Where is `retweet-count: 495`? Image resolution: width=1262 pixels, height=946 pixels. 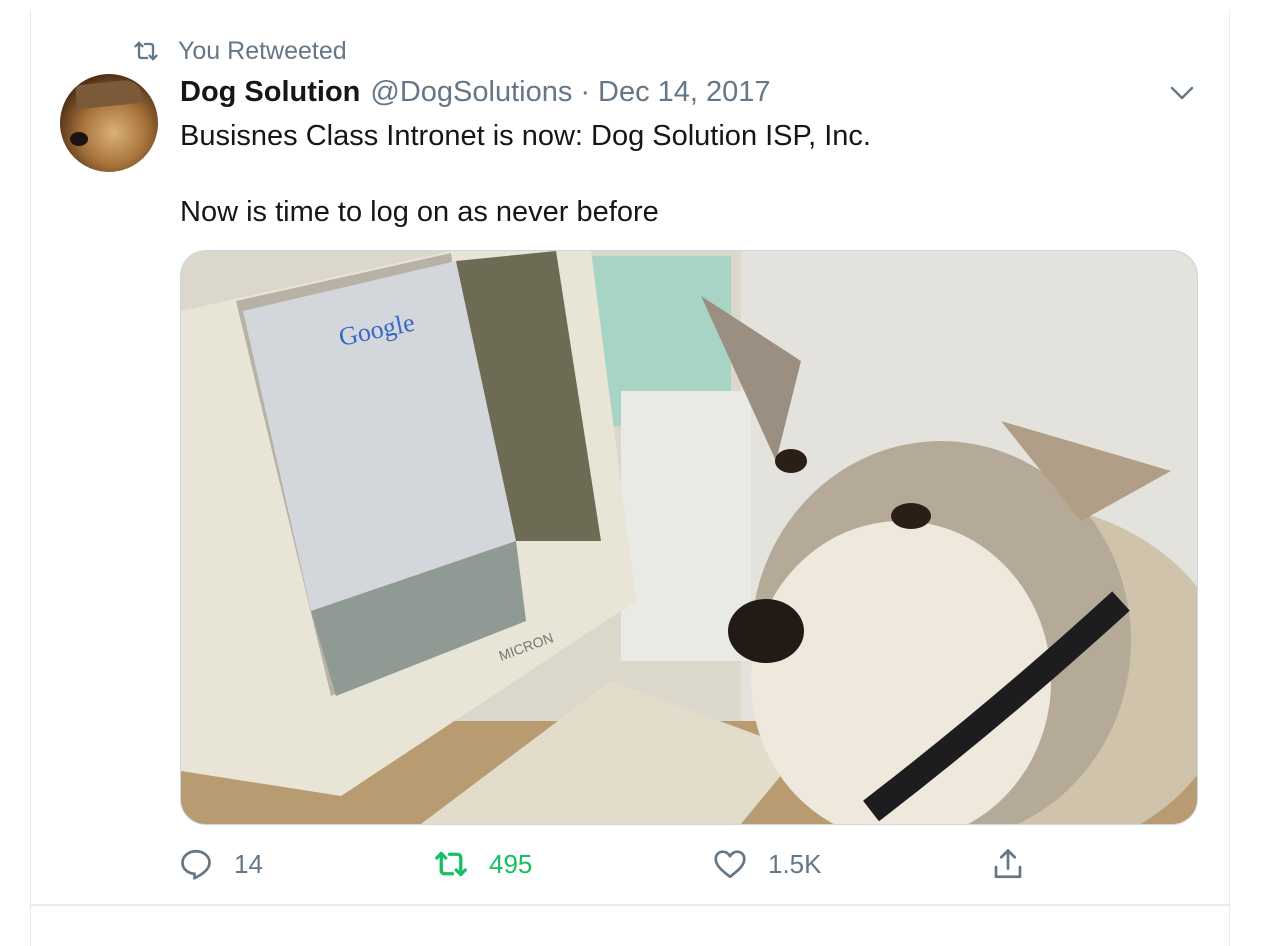 retweet-count: 495 is located at coordinates (511, 863).